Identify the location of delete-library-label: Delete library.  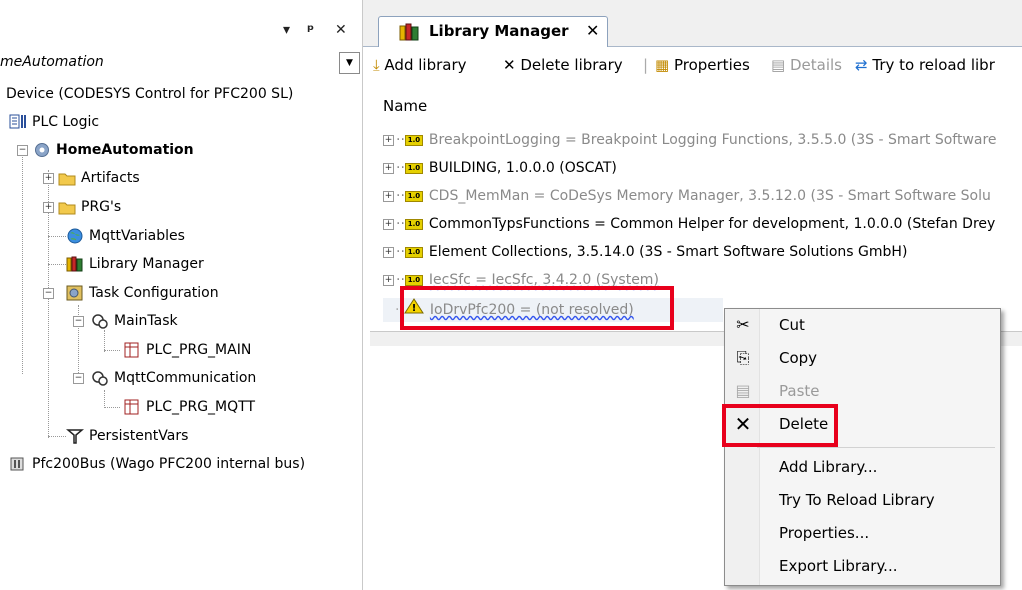
(571, 65).